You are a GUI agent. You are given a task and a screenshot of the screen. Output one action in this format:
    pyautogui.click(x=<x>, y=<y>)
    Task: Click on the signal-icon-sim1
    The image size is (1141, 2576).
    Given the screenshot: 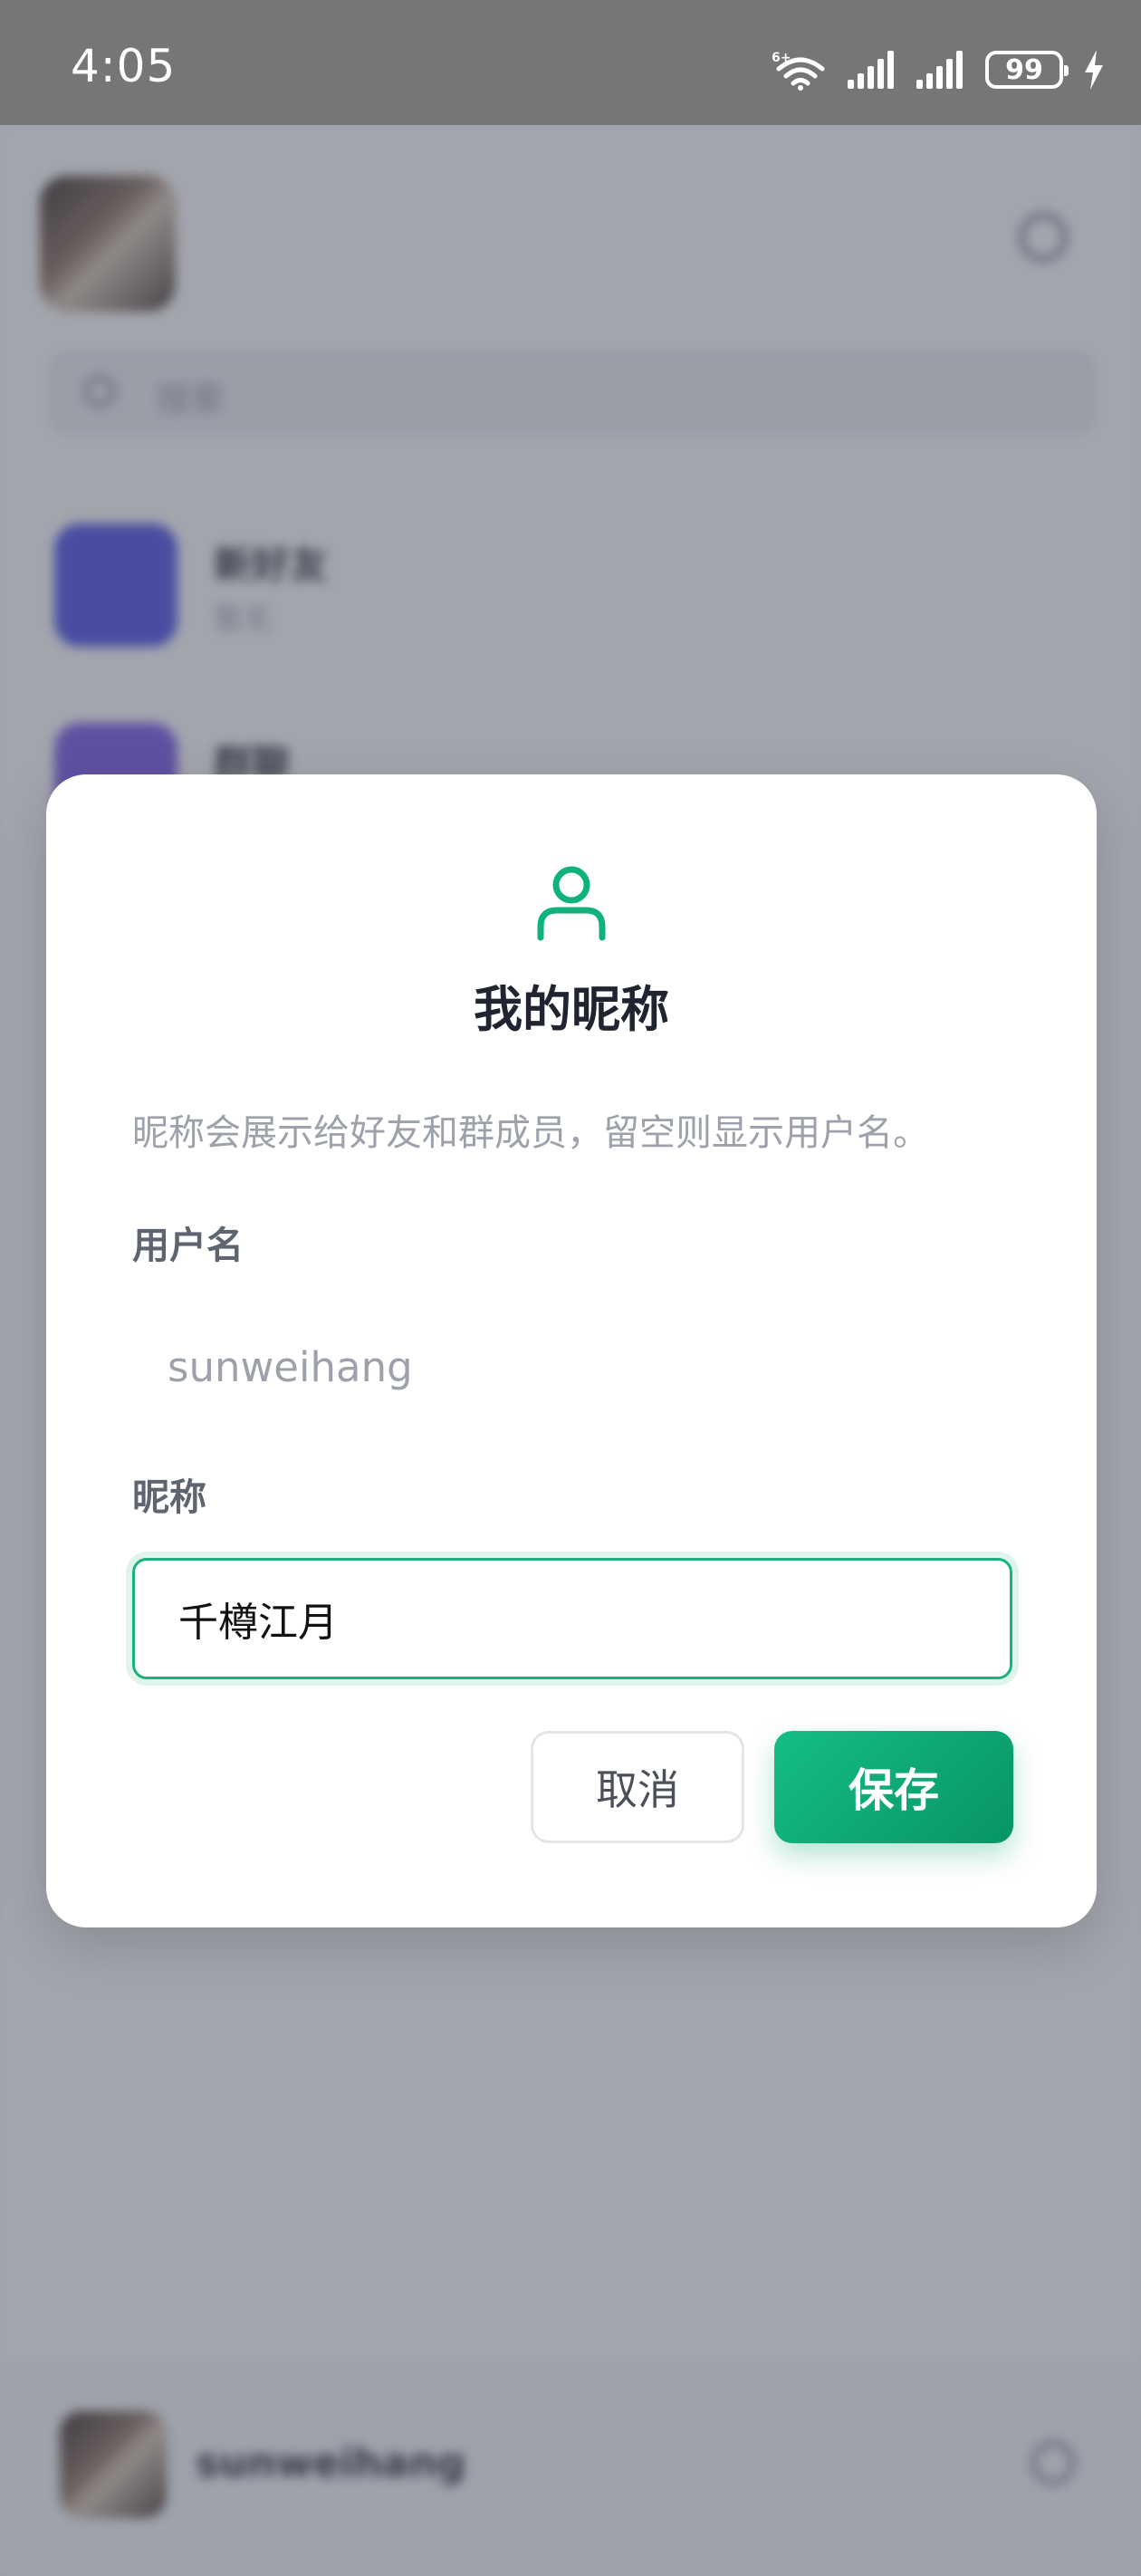 What is the action you would take?
    pyautogui.click(x=872, y=70)
    